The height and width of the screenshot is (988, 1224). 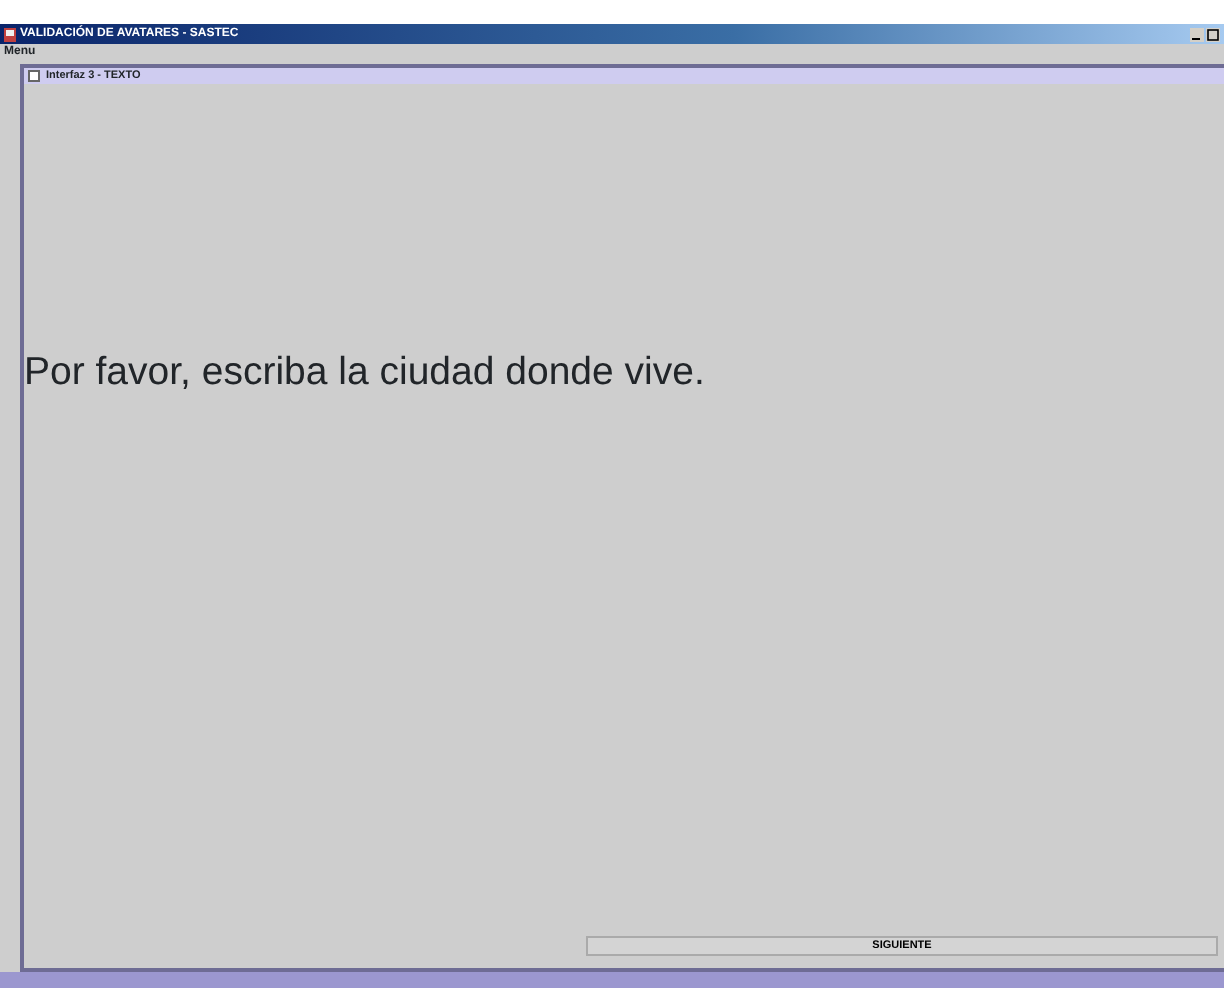 I want to click on app-icon, so click(x=10, y=34).